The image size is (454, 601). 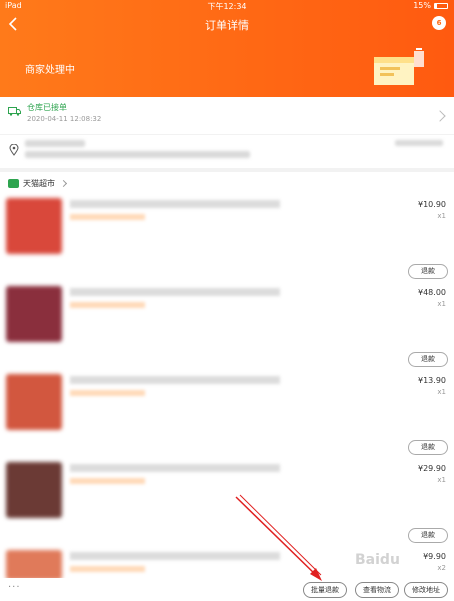 What do you see at coordinates (14, 111) in the screenshot?
I see `truck-icon` at bounding box center [14, 111].